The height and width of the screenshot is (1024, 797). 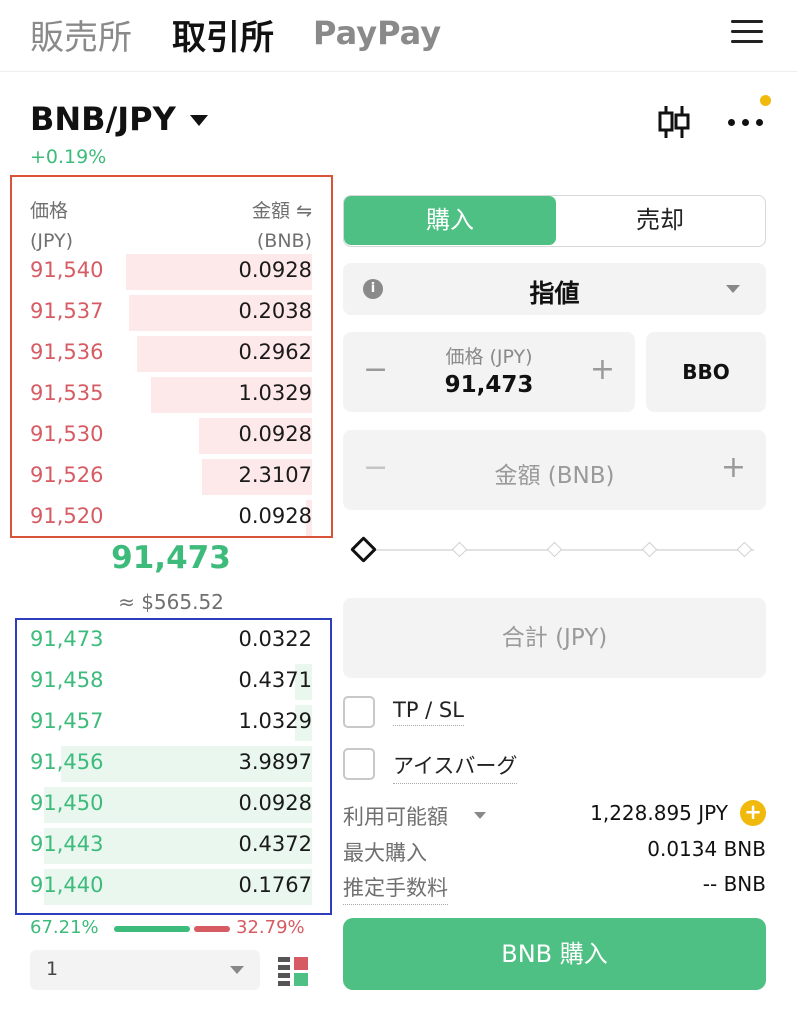 What do you see at coordinates (674, 122) in the screenshot?
I see `candlestick-chart-icon` at bounding box center [674, 122].